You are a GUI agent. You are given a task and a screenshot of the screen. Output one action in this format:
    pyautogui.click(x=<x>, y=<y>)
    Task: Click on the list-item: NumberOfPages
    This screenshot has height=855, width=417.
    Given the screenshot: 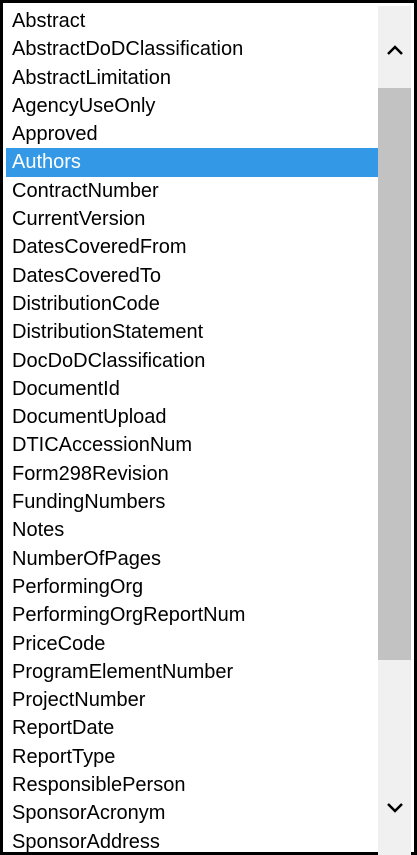 What is the action you would take?
    pyautogui.click(x=193, y=559)
    